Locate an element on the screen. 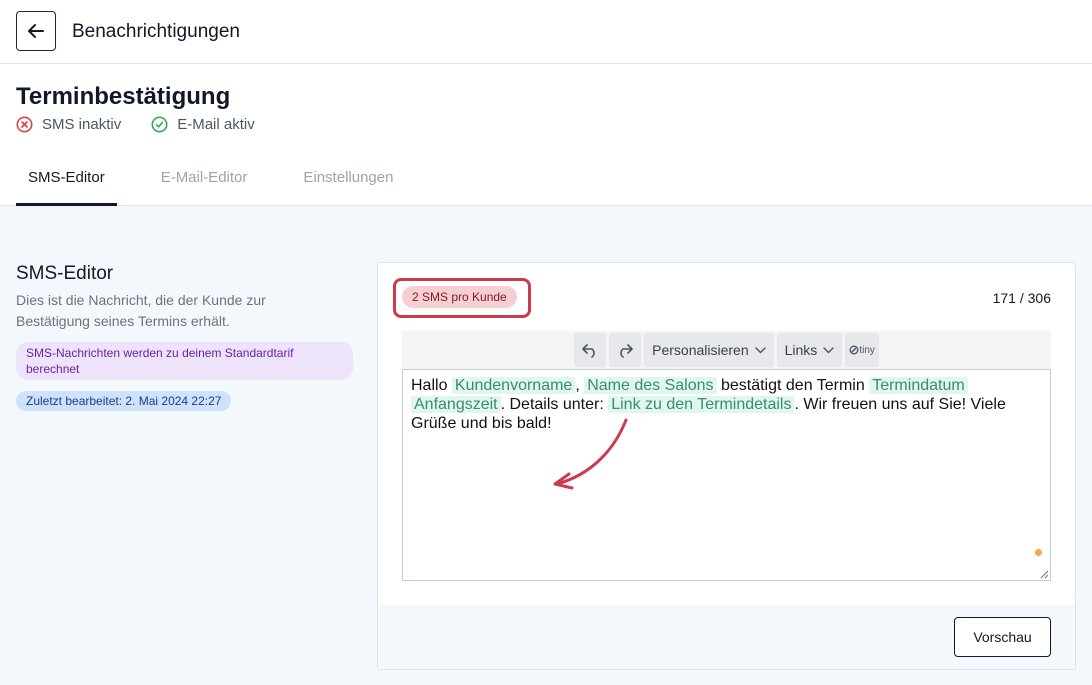 This screenshot has height=685, width=1092. topbar-title: Benachrichtigungen is located at coordinates (156, 31).